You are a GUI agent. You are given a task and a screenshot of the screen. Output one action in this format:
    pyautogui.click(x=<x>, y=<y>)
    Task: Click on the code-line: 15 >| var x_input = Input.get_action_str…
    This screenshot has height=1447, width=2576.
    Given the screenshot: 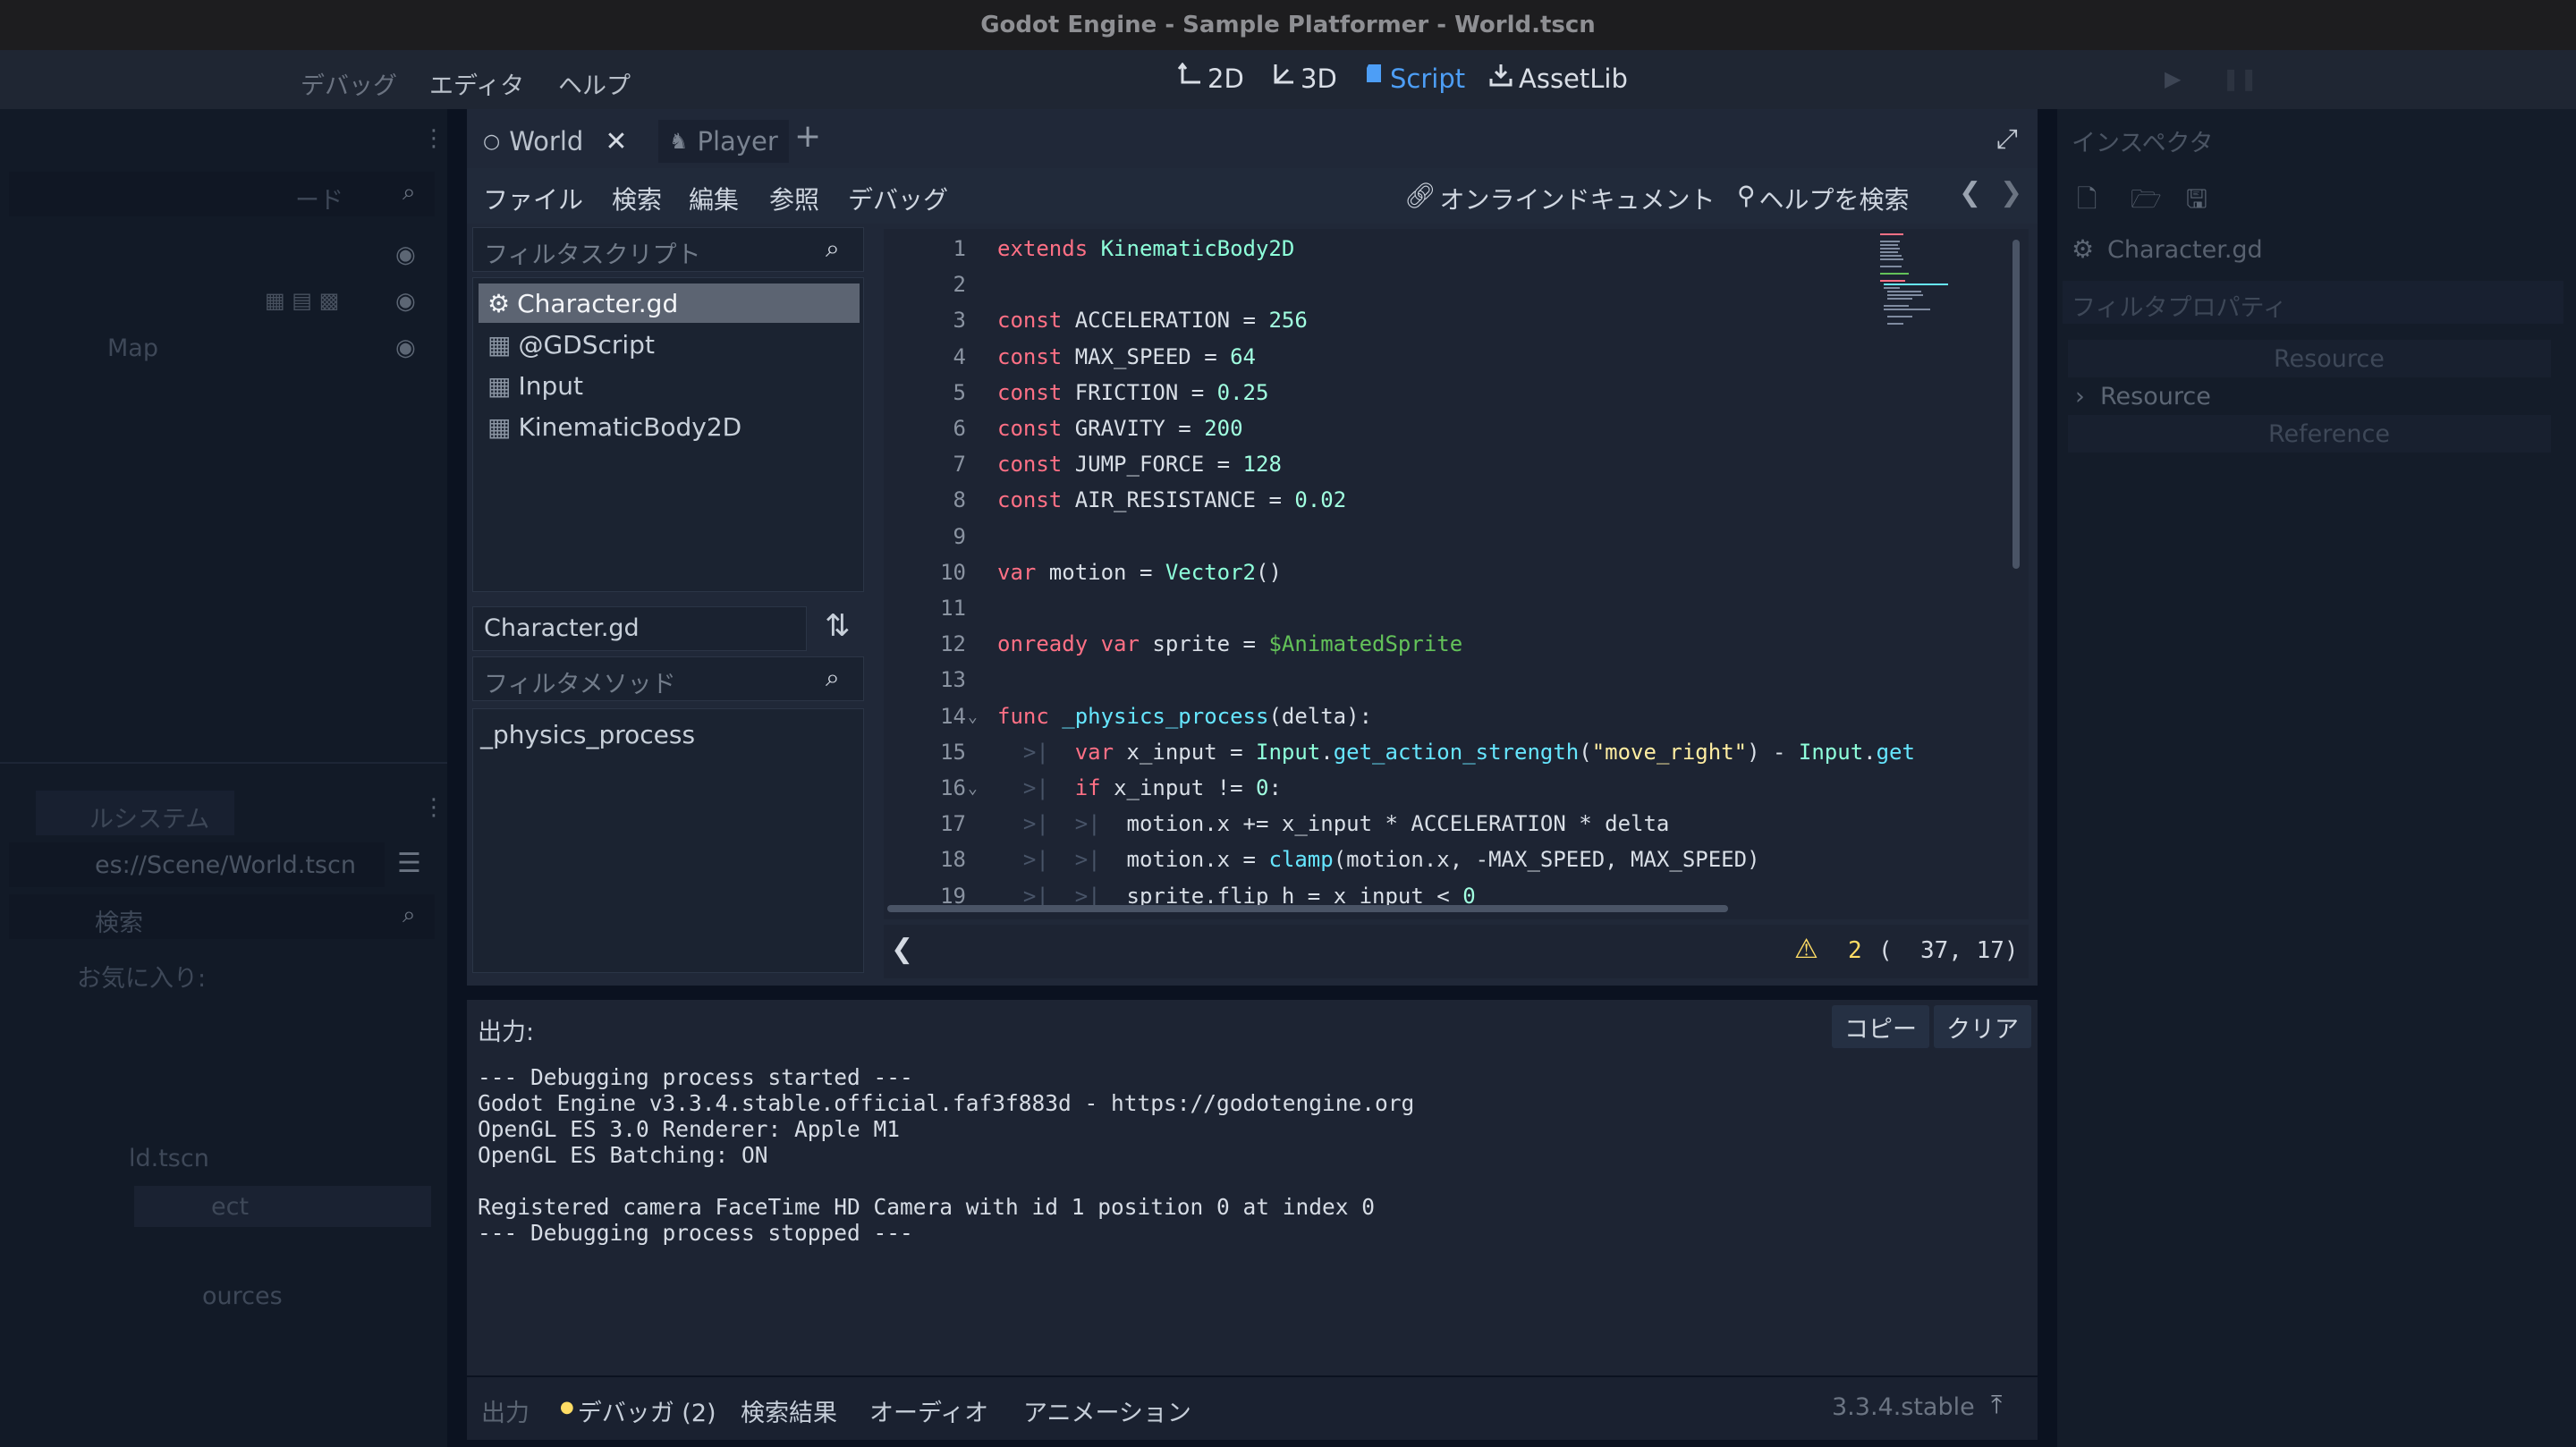 What is the action you would take?
    pyautogui.click(x=1420, y=752)
    